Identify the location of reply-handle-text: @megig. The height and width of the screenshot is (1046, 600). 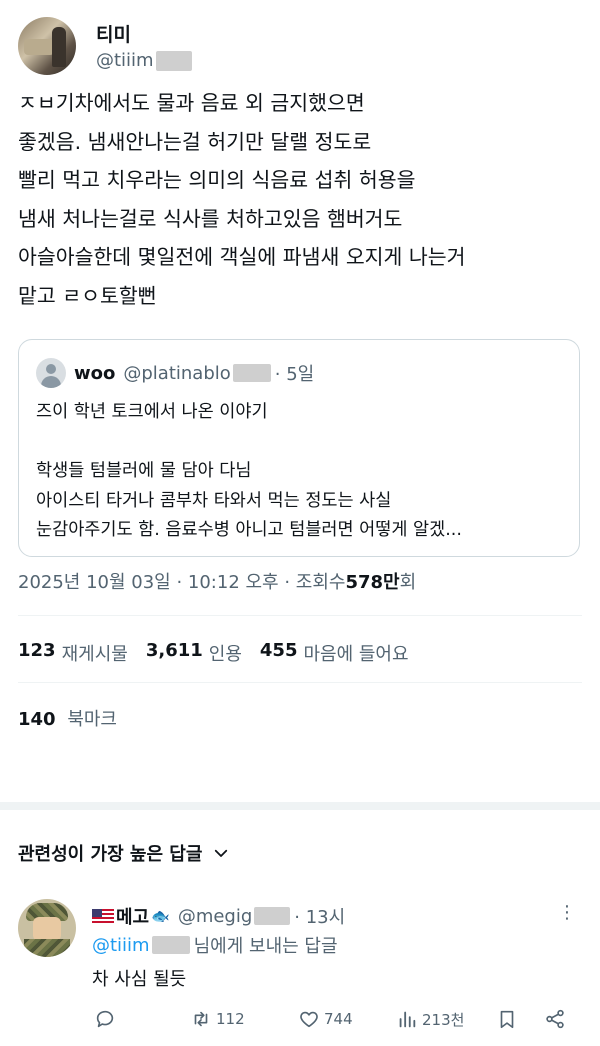
(215, 916).